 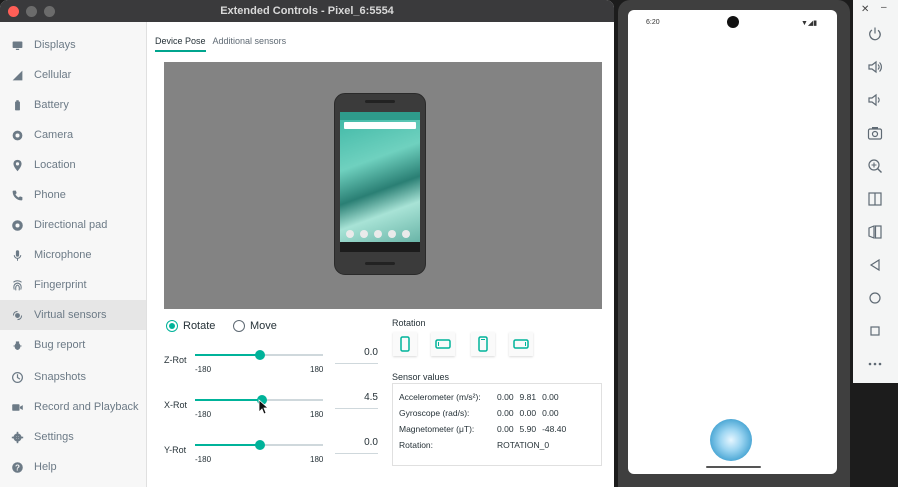 What do you see at coordinates (554, 429) in the screenshot?
I see `magnetometer-z: -48.40` at bounding box center [554, 429].